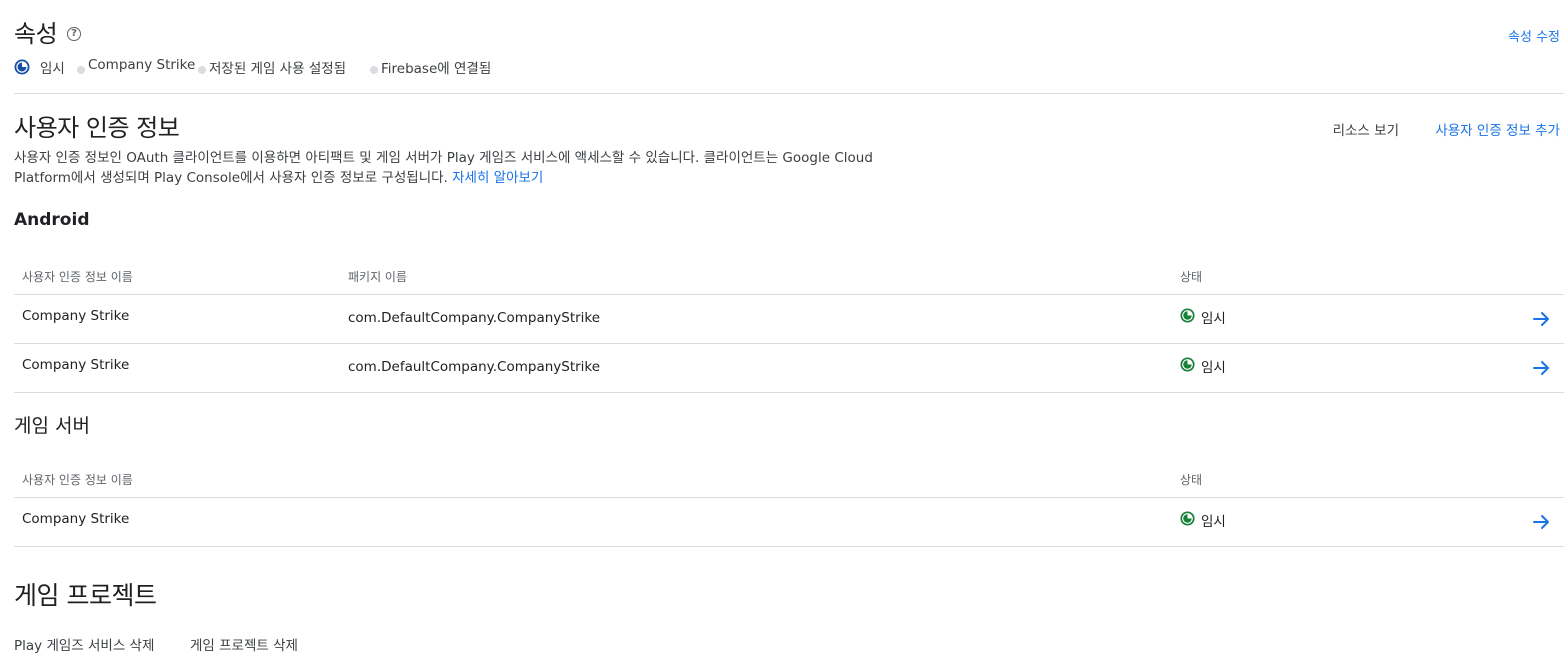 Image resolution: width=1564 pixels, height=668 pixels. Describe the element at coordinates (378, 277) in the screenshot. I see `column-header-package-name: 패키지 이름` at that location.